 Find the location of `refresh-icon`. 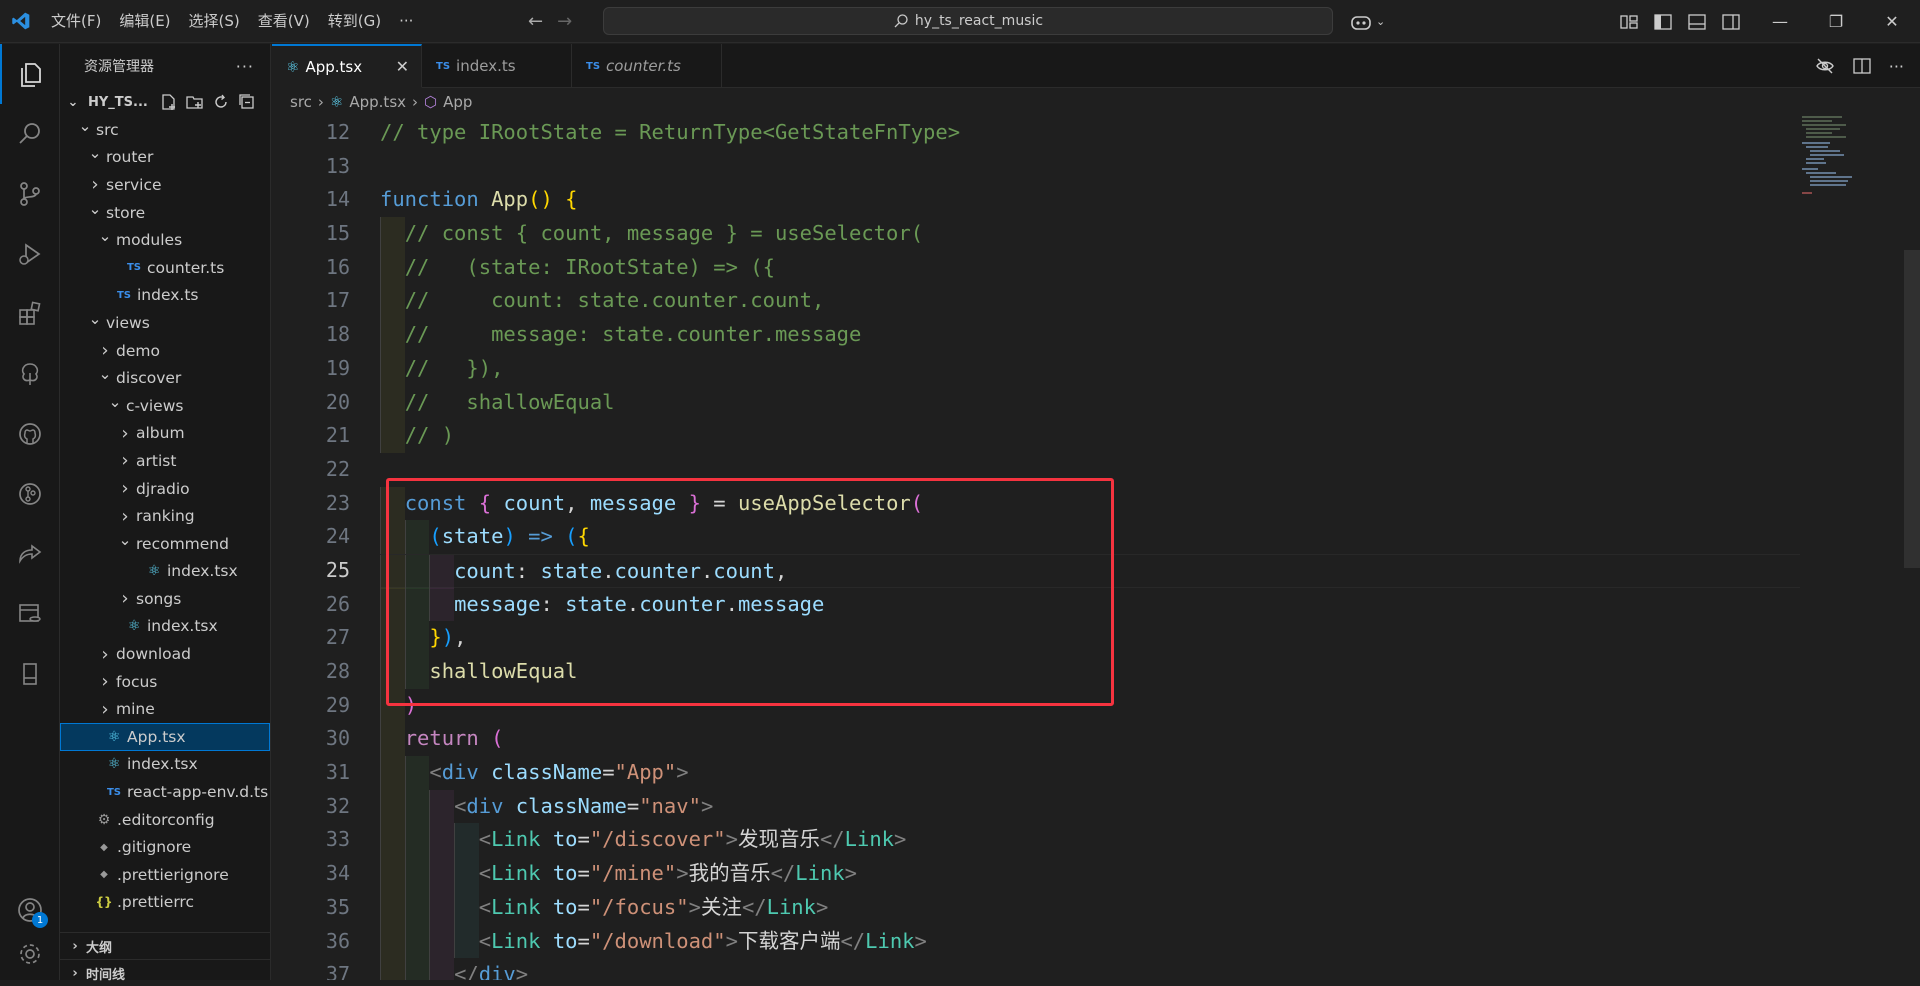

refresh-icon is located at coordinates (221, 102).